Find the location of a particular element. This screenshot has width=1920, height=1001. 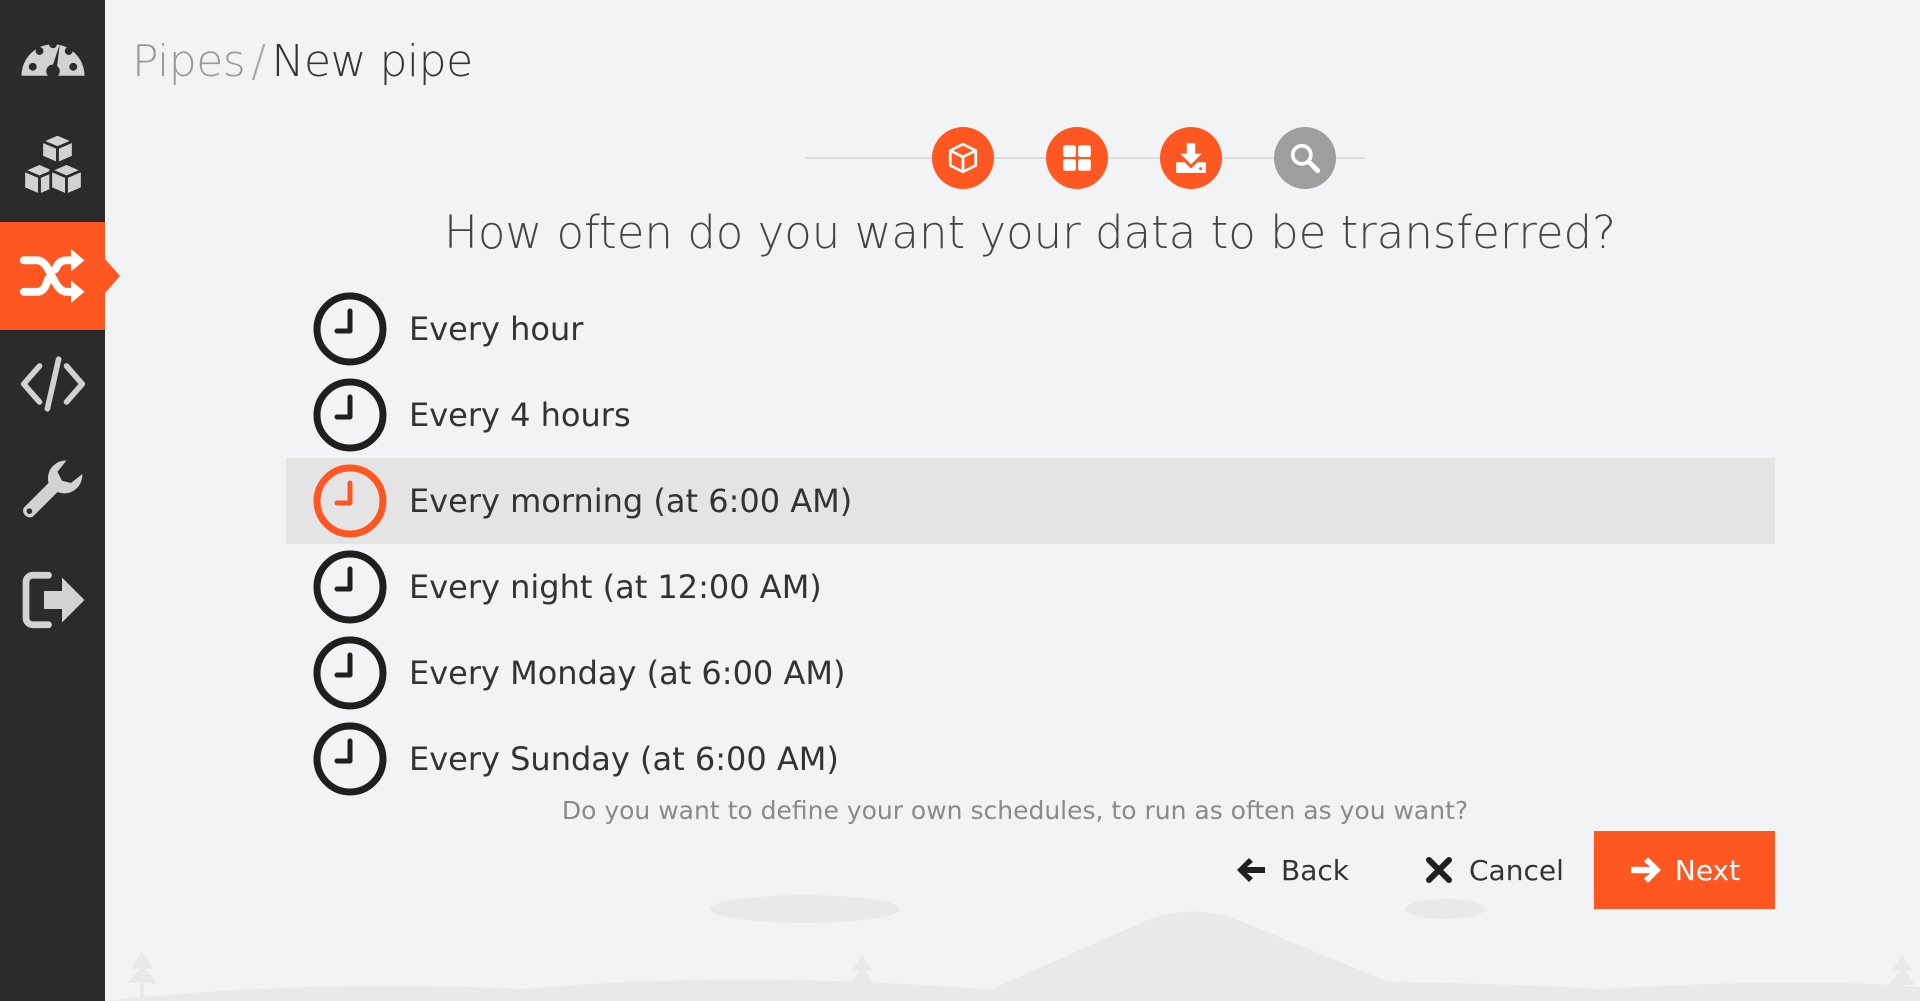

next-button: Next is located at coordinates (1684, 870).